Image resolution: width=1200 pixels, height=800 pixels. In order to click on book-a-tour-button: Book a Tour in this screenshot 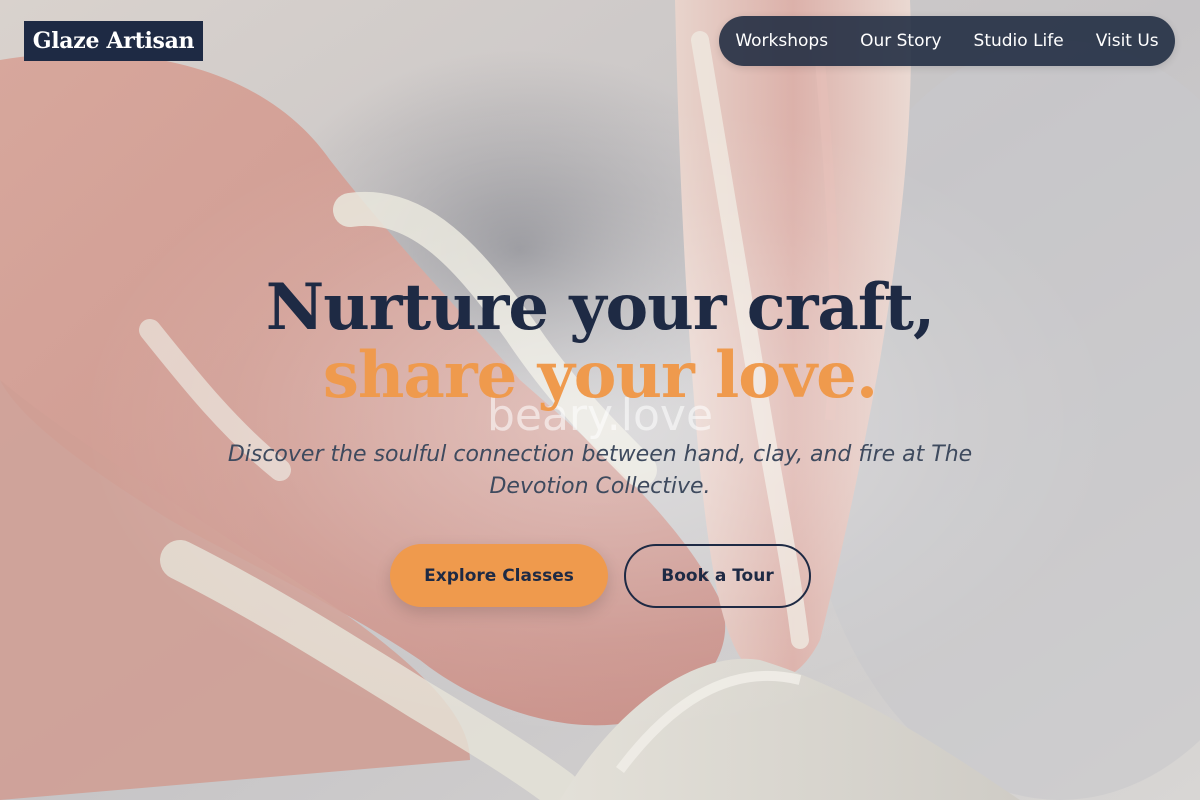, I will do `click(717, 576)`.